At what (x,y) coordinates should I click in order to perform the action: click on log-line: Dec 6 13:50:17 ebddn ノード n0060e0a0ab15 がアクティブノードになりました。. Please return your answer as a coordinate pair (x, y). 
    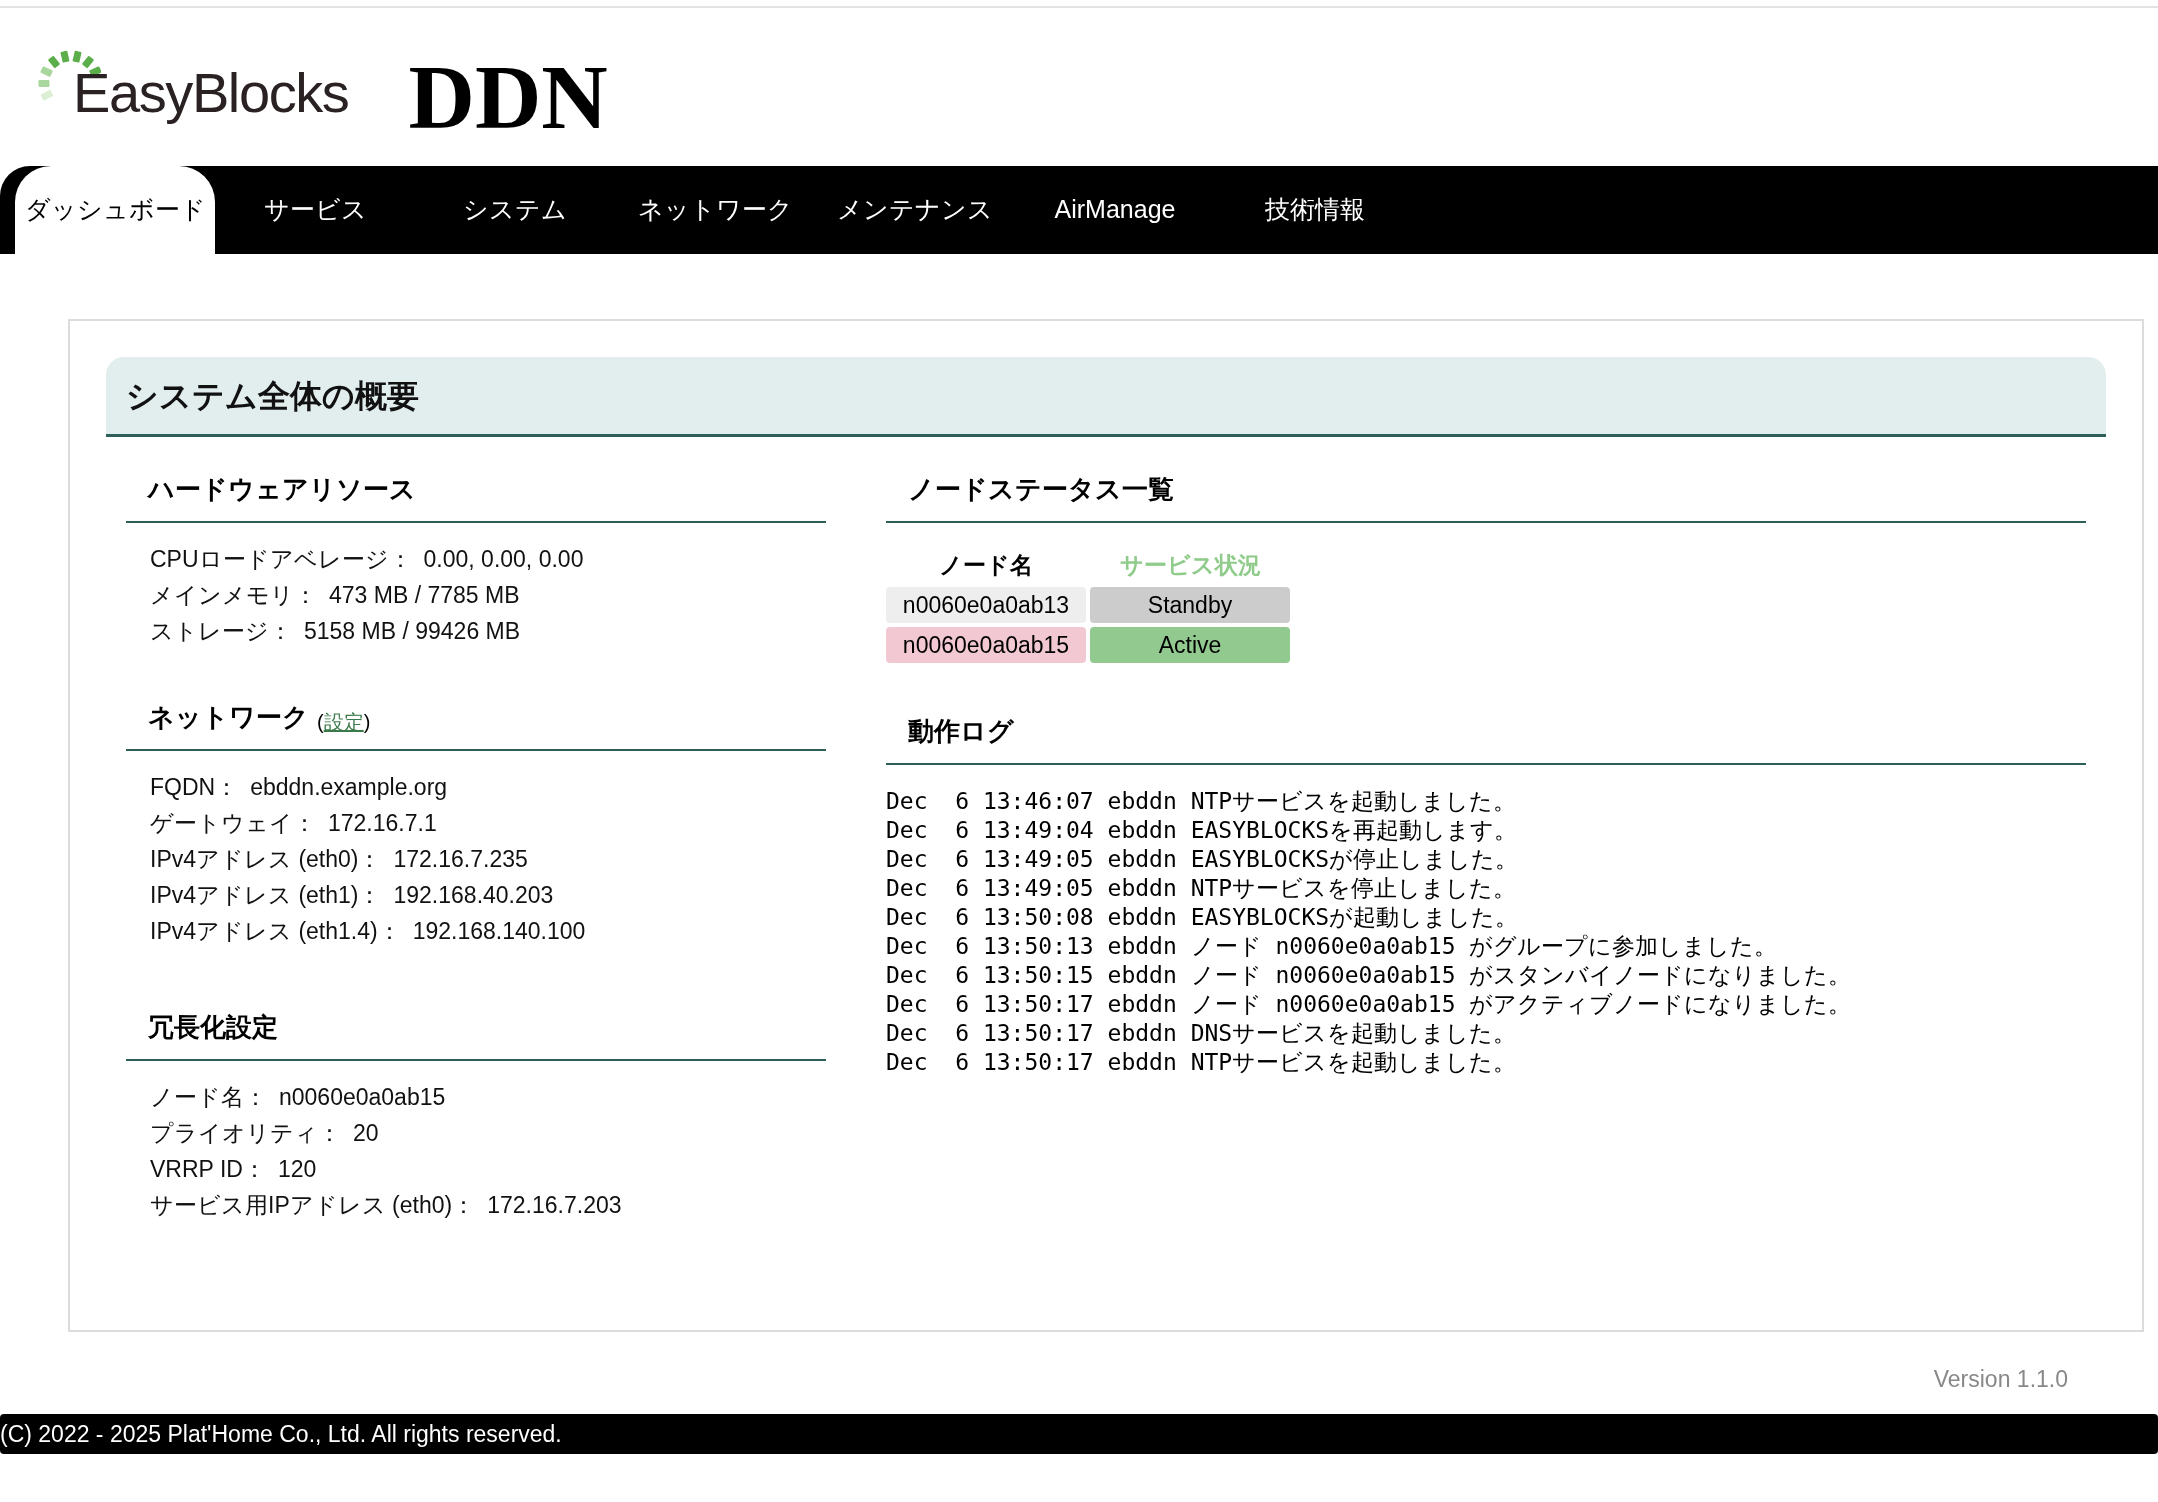
    Looking at the image, I should click on (1369, 1004).